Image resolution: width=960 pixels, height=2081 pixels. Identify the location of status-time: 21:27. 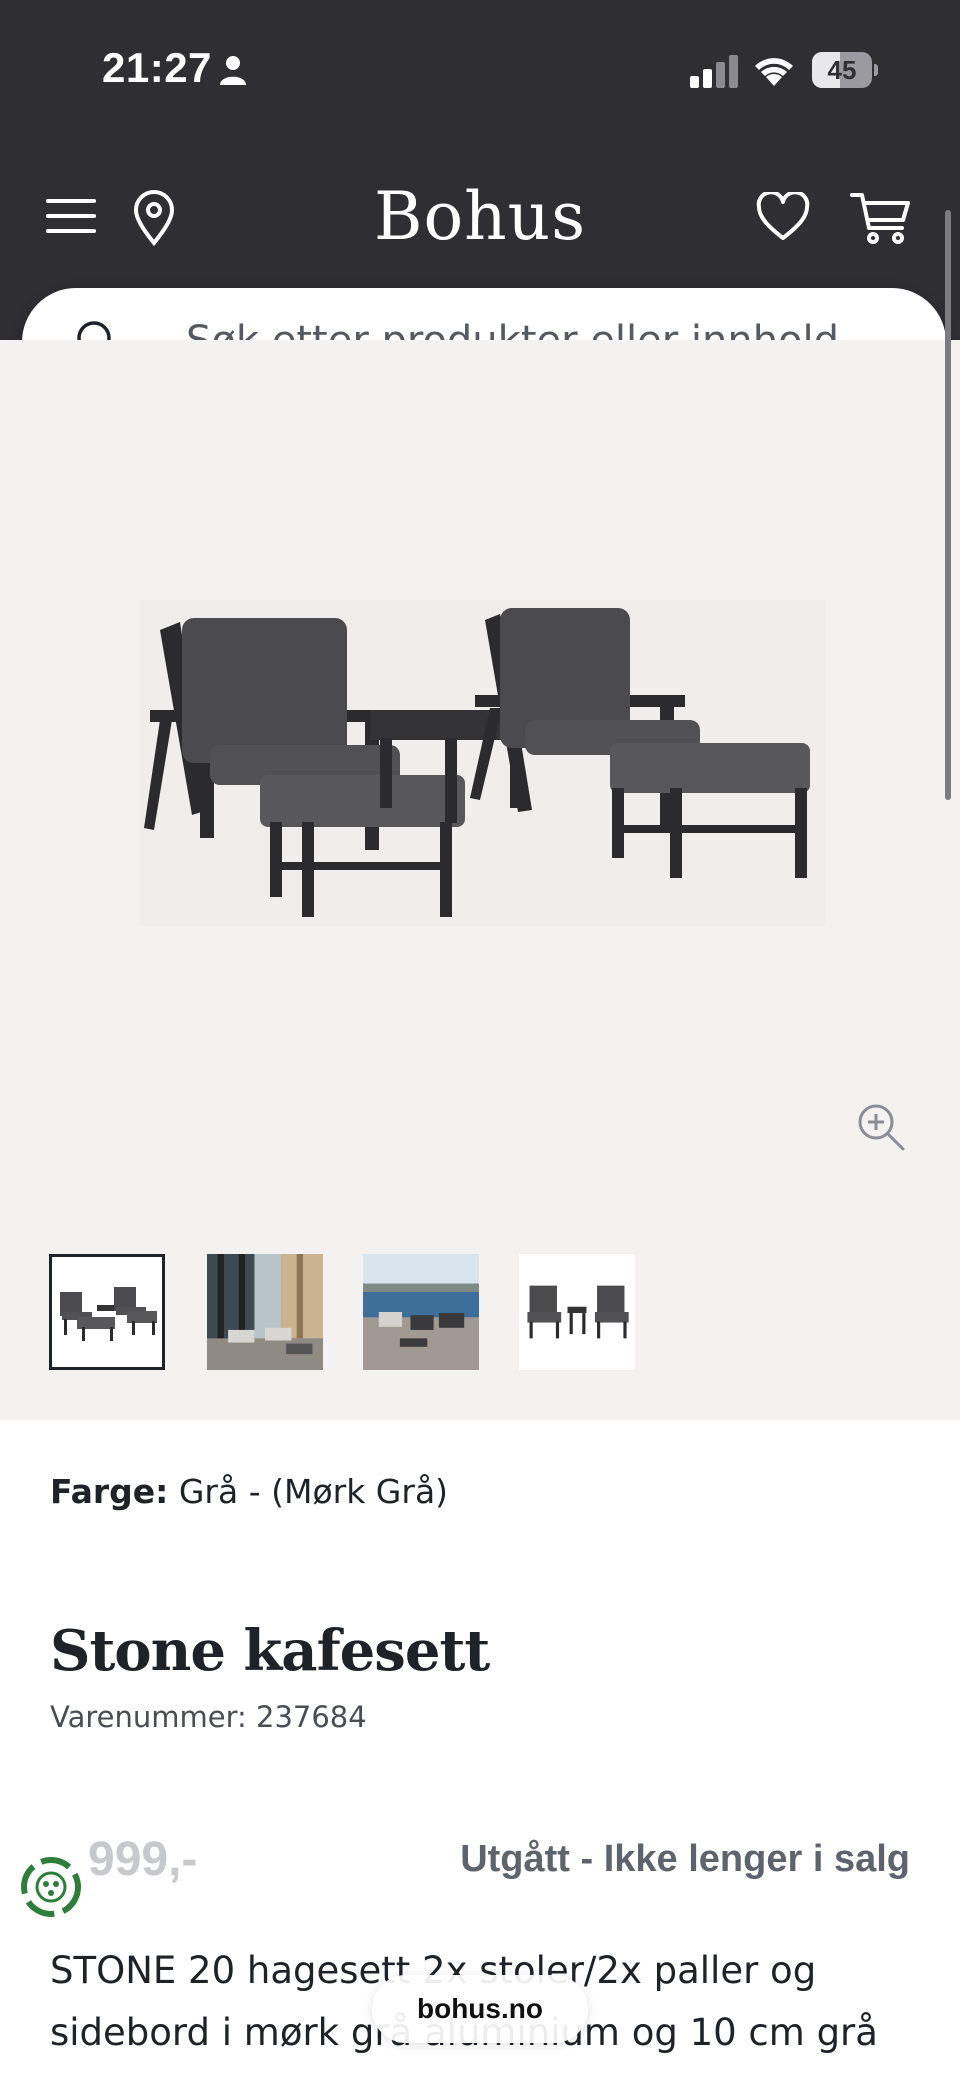
(157, 67).